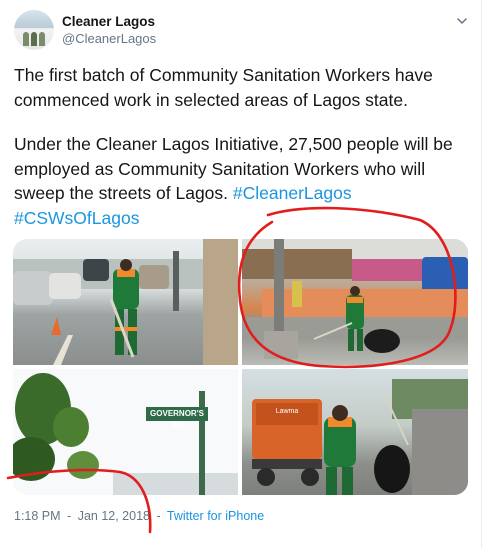  What do you see at coordinates (114, 516) in the screenshot?
I see `tweet-date: Jan 12, 2018` at bounding box center [114, 516].